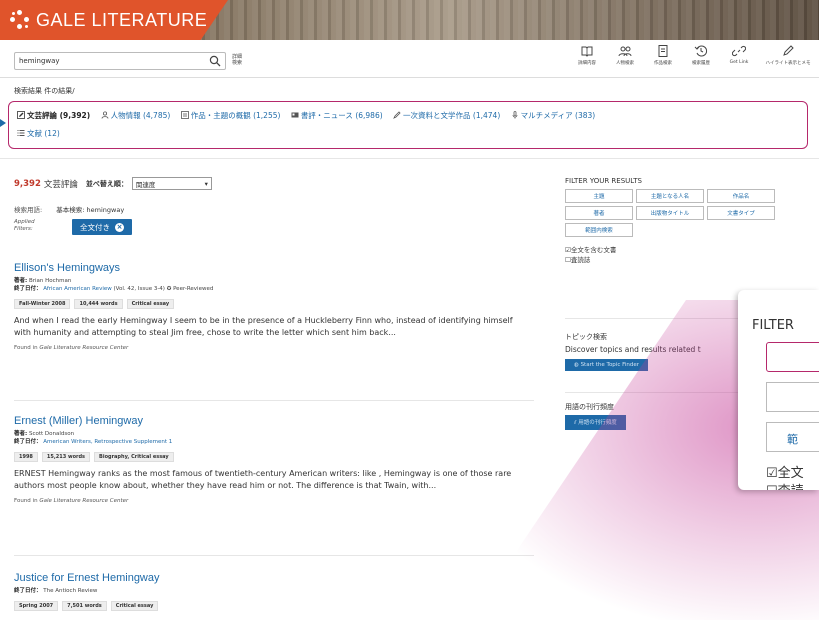 This screenshot has width=819, height=644. What do you see at coordinates (28, 210) in the screenshot?
I see `search-terms-label: 検索用語:` at bounding box center [28, 210].